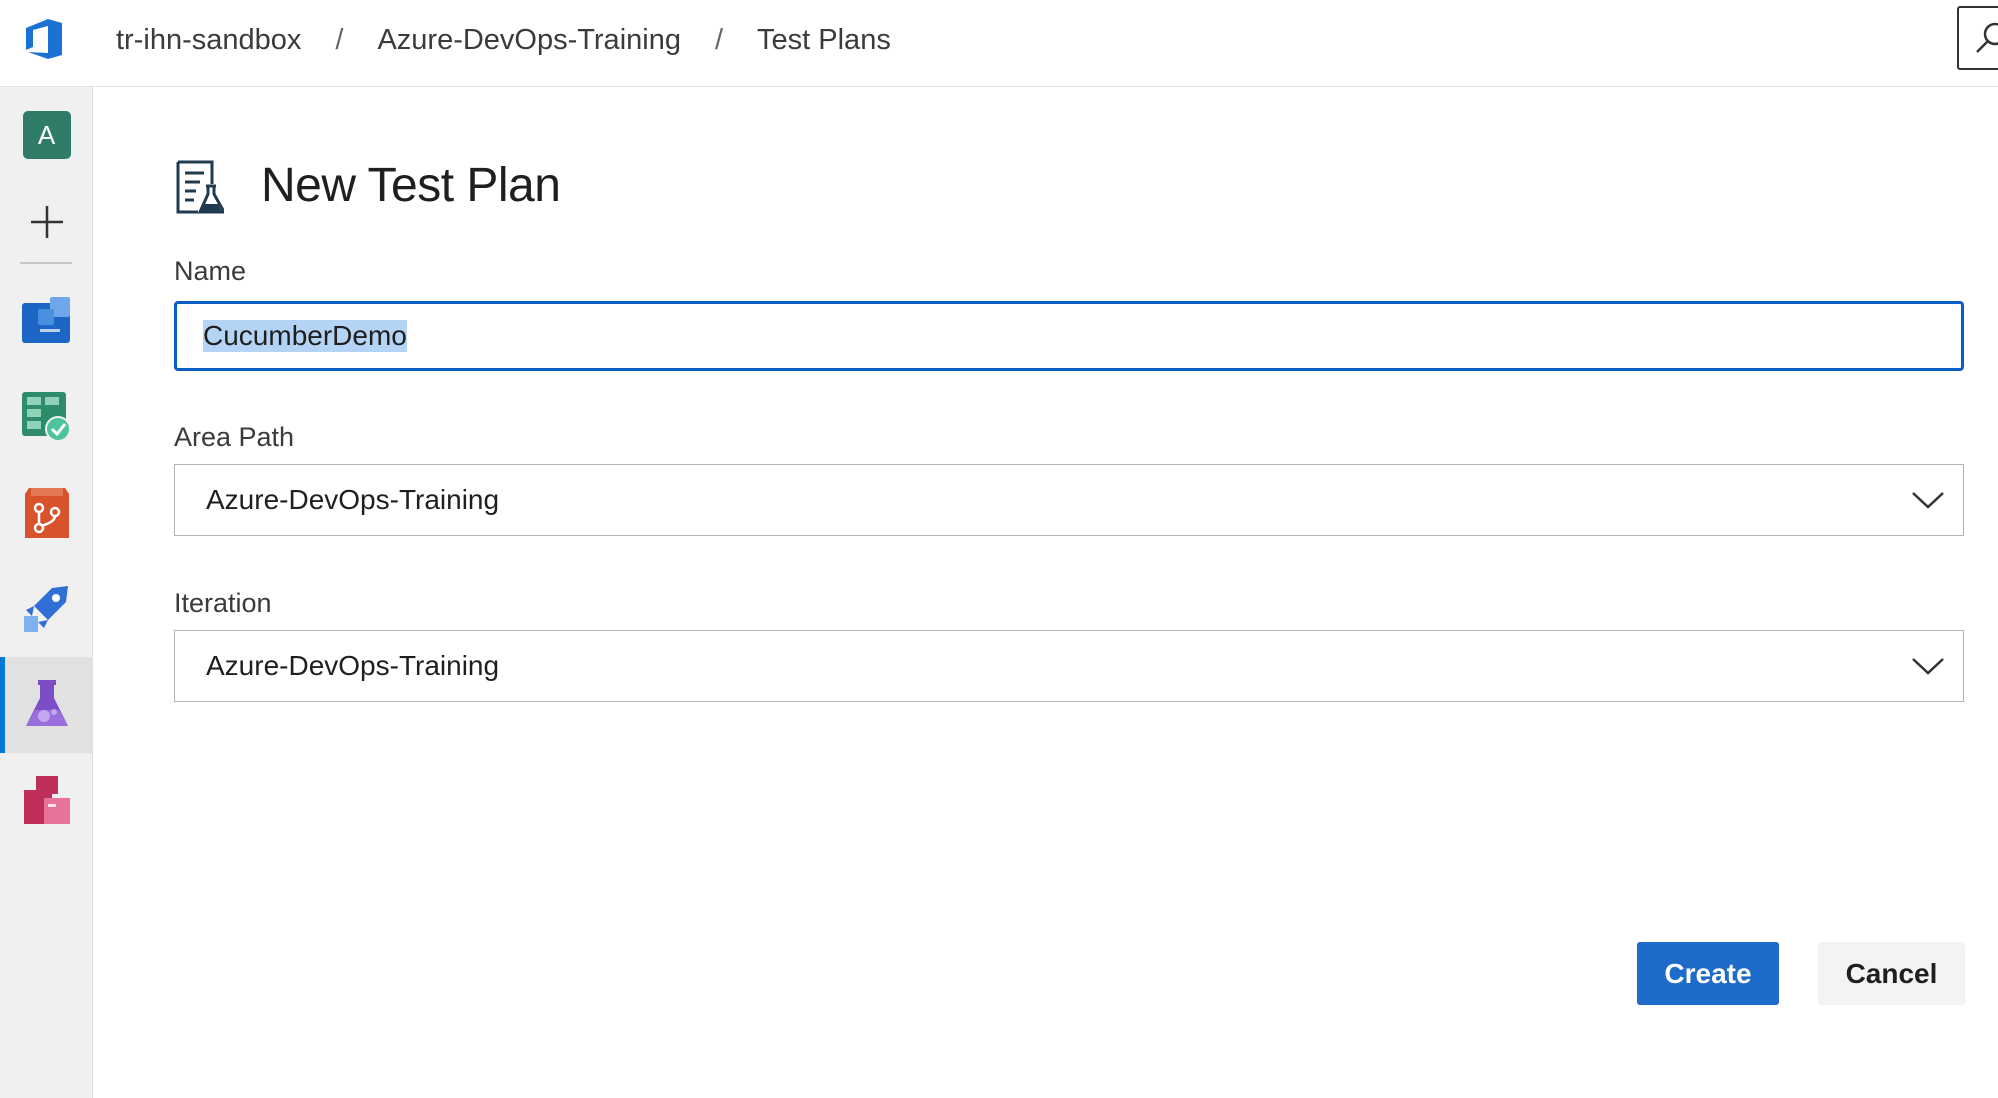 The width and height of the screenshot is (1998, 1098). I want to click on cancel-button: Cancel, so click(1891, 973).